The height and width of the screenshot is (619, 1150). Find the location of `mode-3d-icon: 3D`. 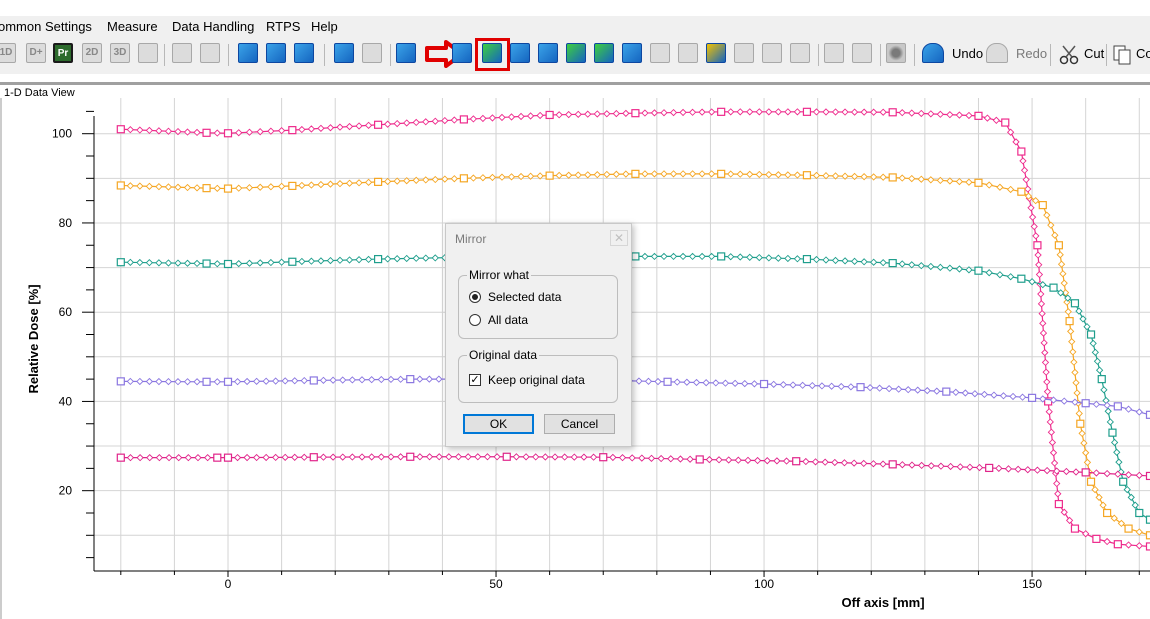

mode-3d-icon: 3D is located at coordinates (120, 53).